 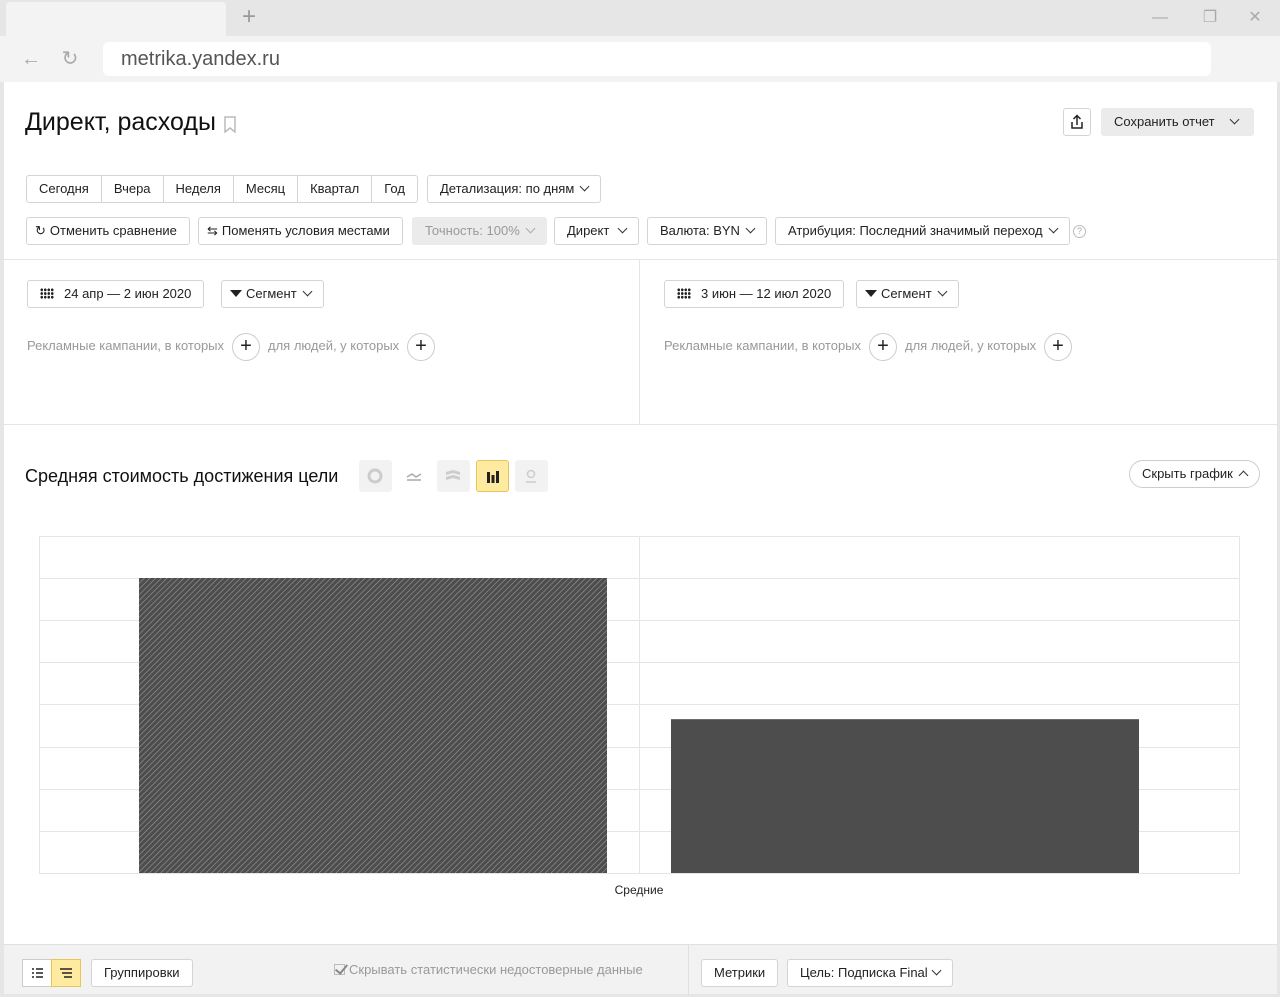 I want to click on swap-conditions-button: ⇆ Поменять условия местами, so click(x=300, y=231).